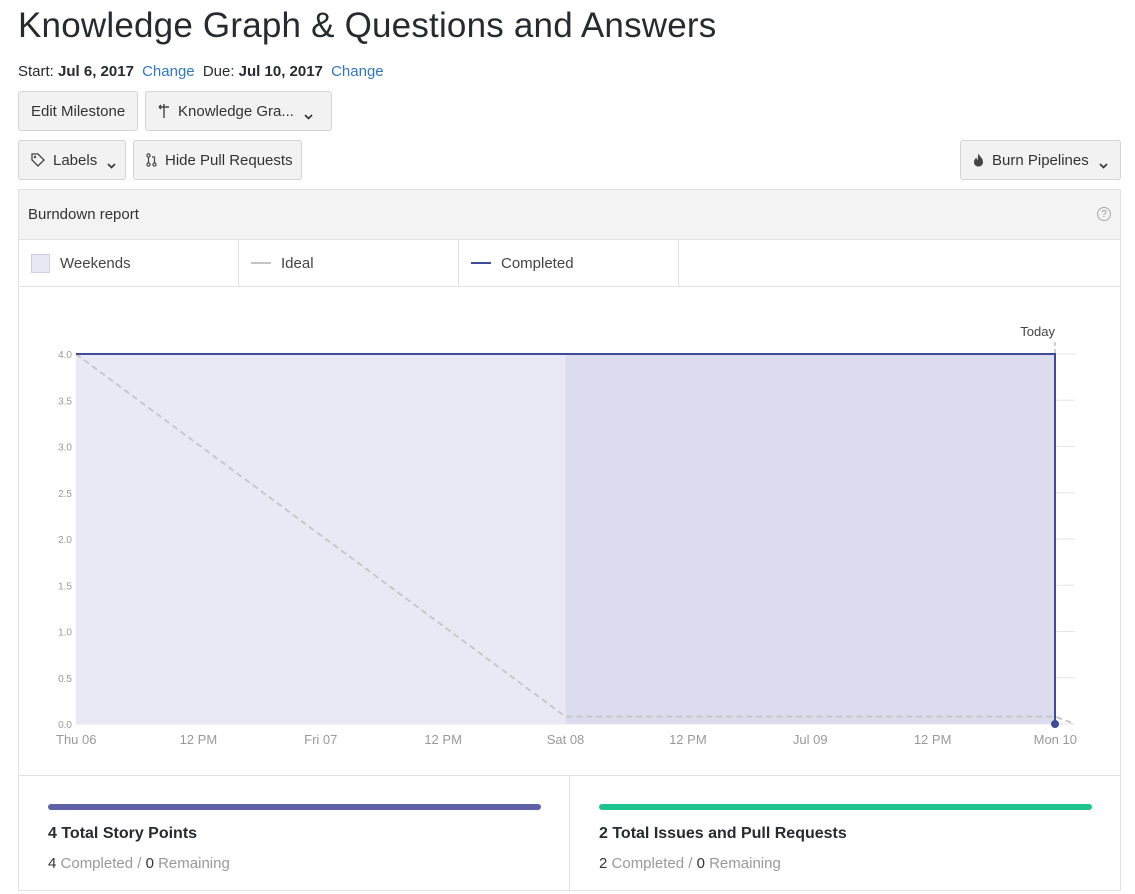 The width and height of the screenshot is (1135, 894). I want to click on edit-milestone-button: Edit Milestone, so click(78, 111).